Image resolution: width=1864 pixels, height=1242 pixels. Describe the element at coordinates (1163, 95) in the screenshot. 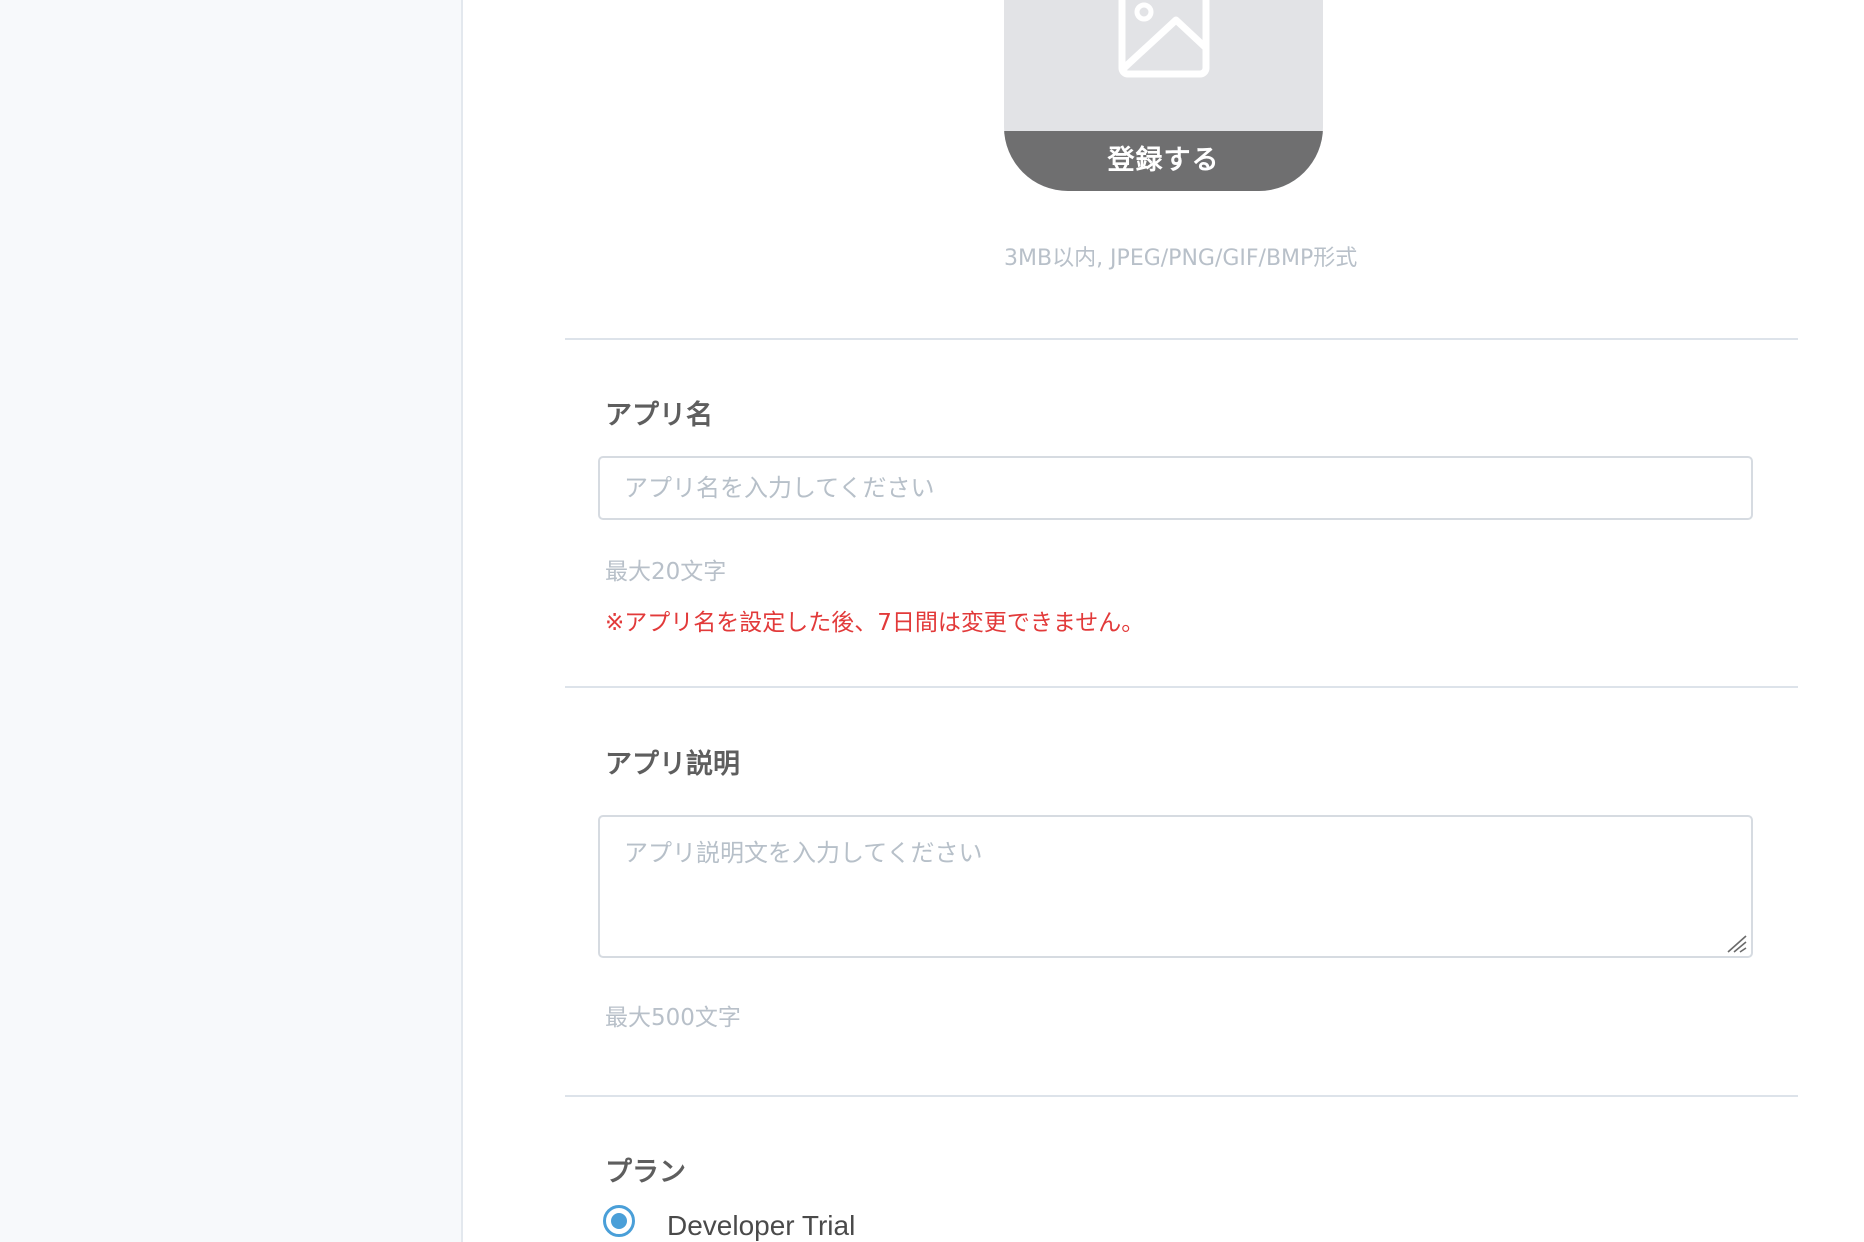

I see `app-icon-uploader: 登録する` at that location.